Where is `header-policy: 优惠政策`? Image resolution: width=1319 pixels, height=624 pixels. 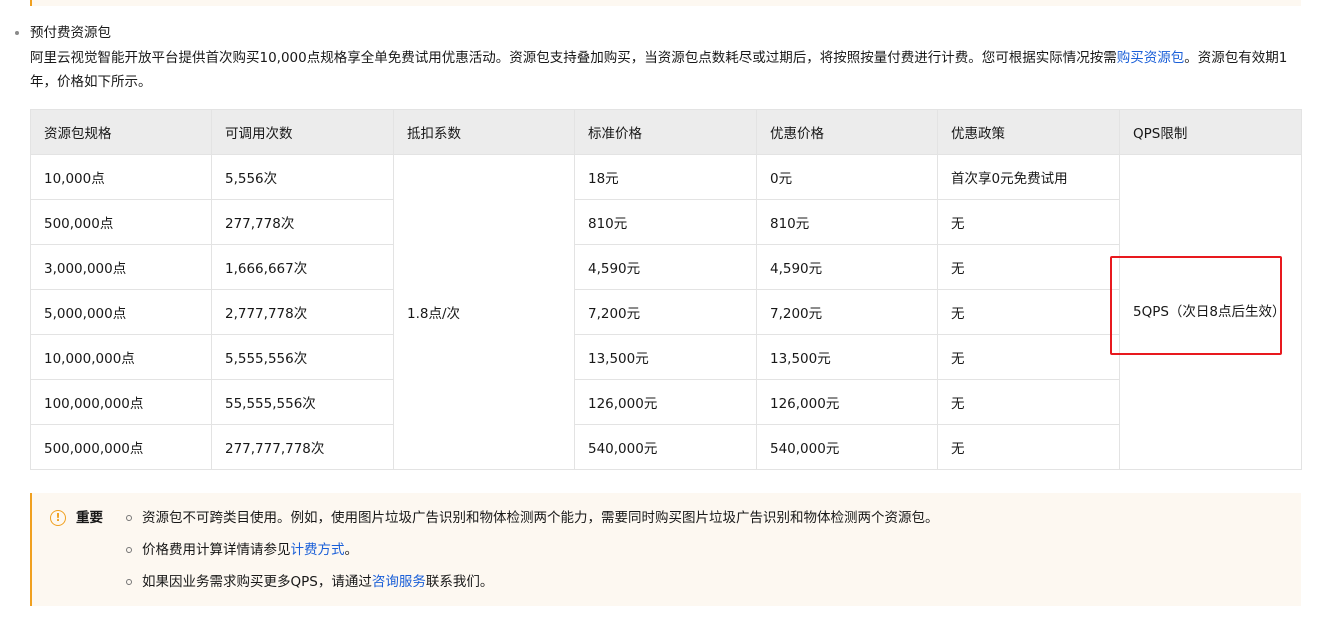 header-policy: 优惠政策 is located at coordinates (1028, 132).